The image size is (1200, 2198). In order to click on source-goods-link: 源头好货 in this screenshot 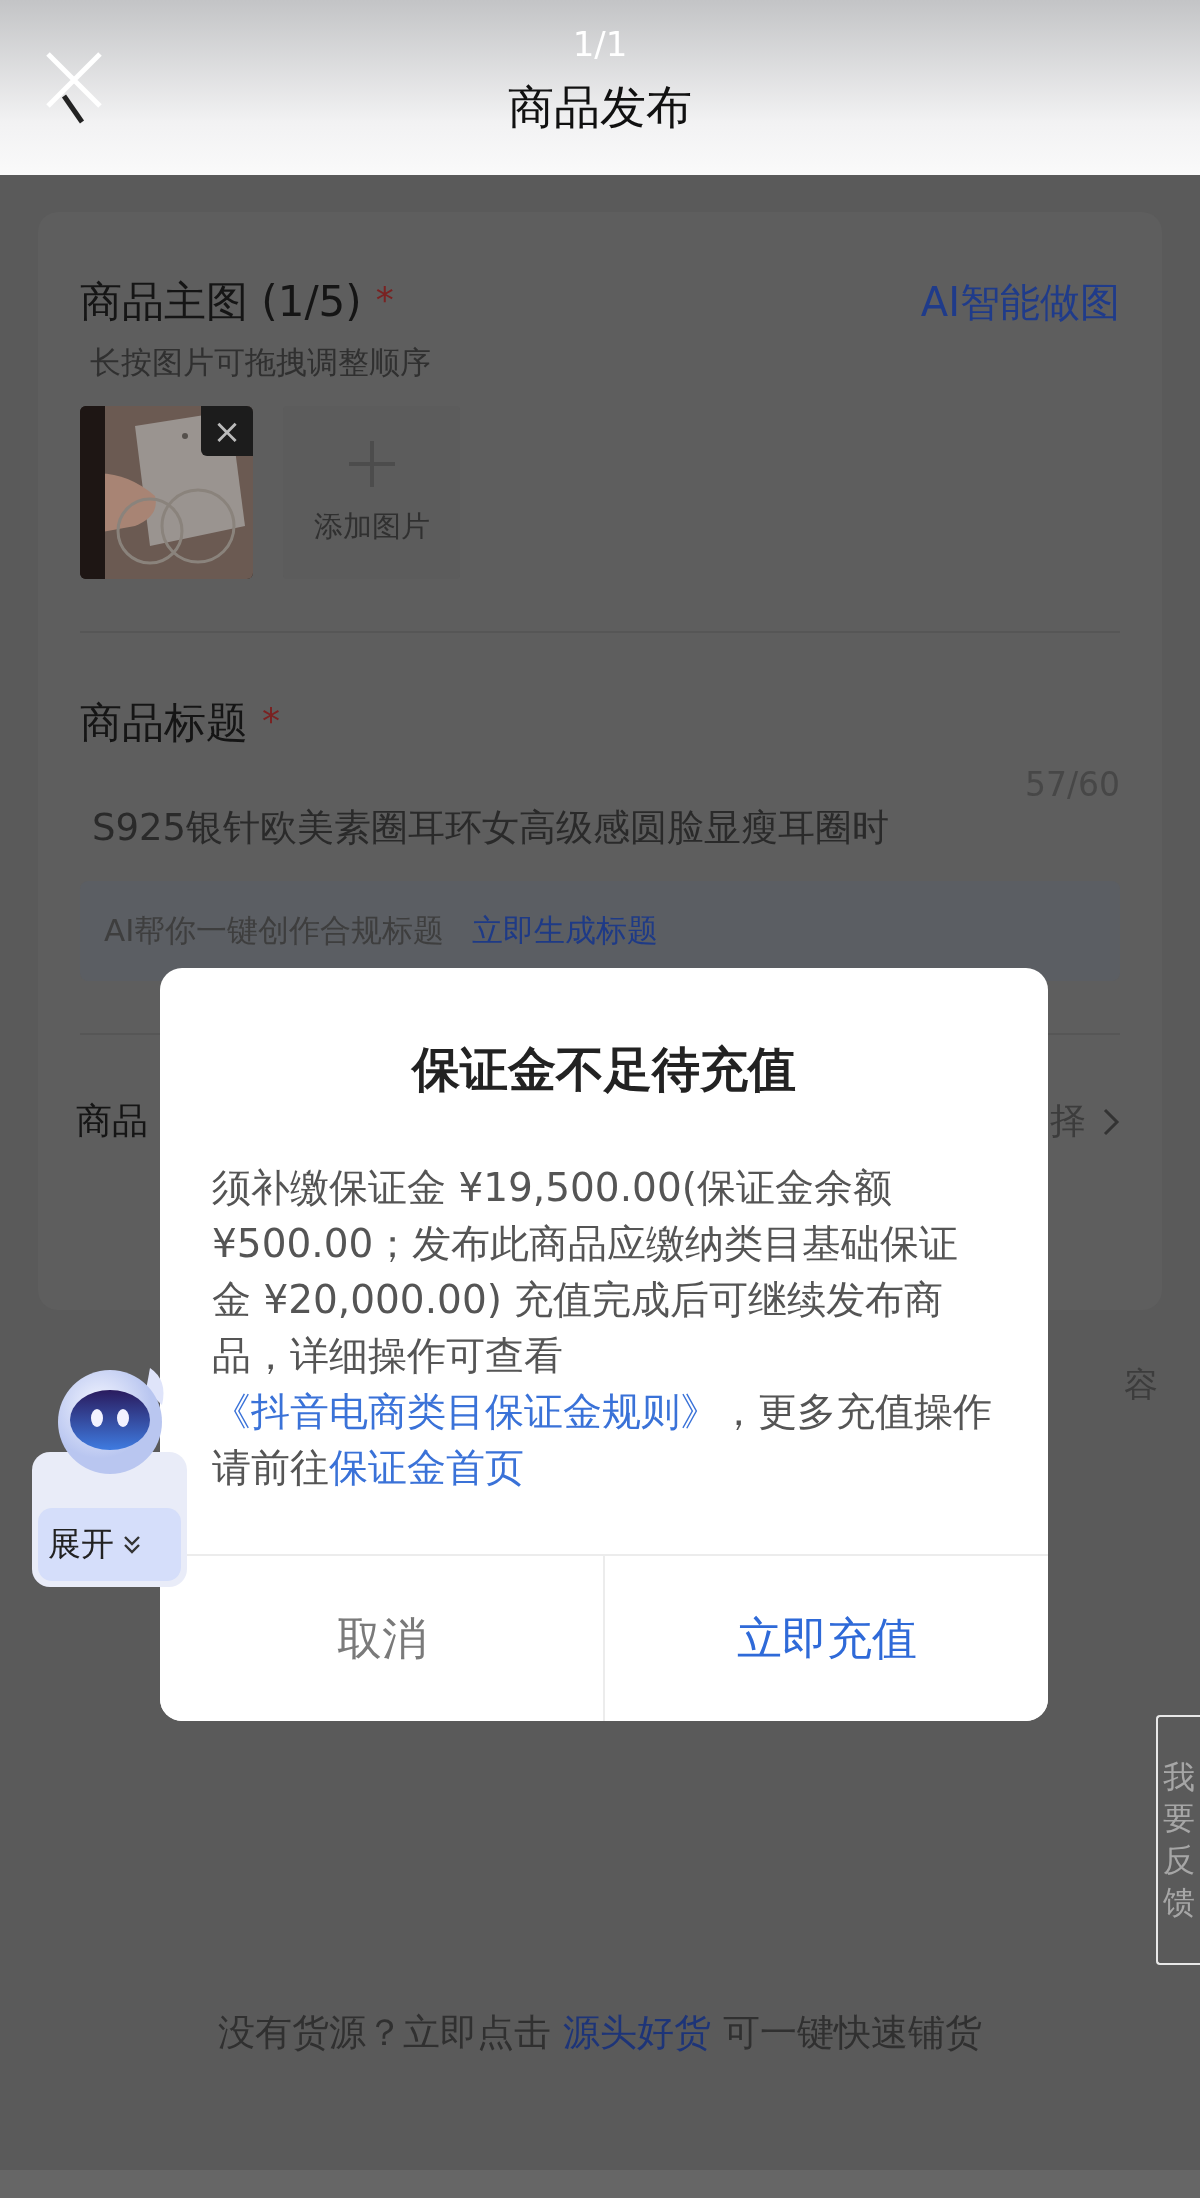, I will do `click(637, 2032)`.